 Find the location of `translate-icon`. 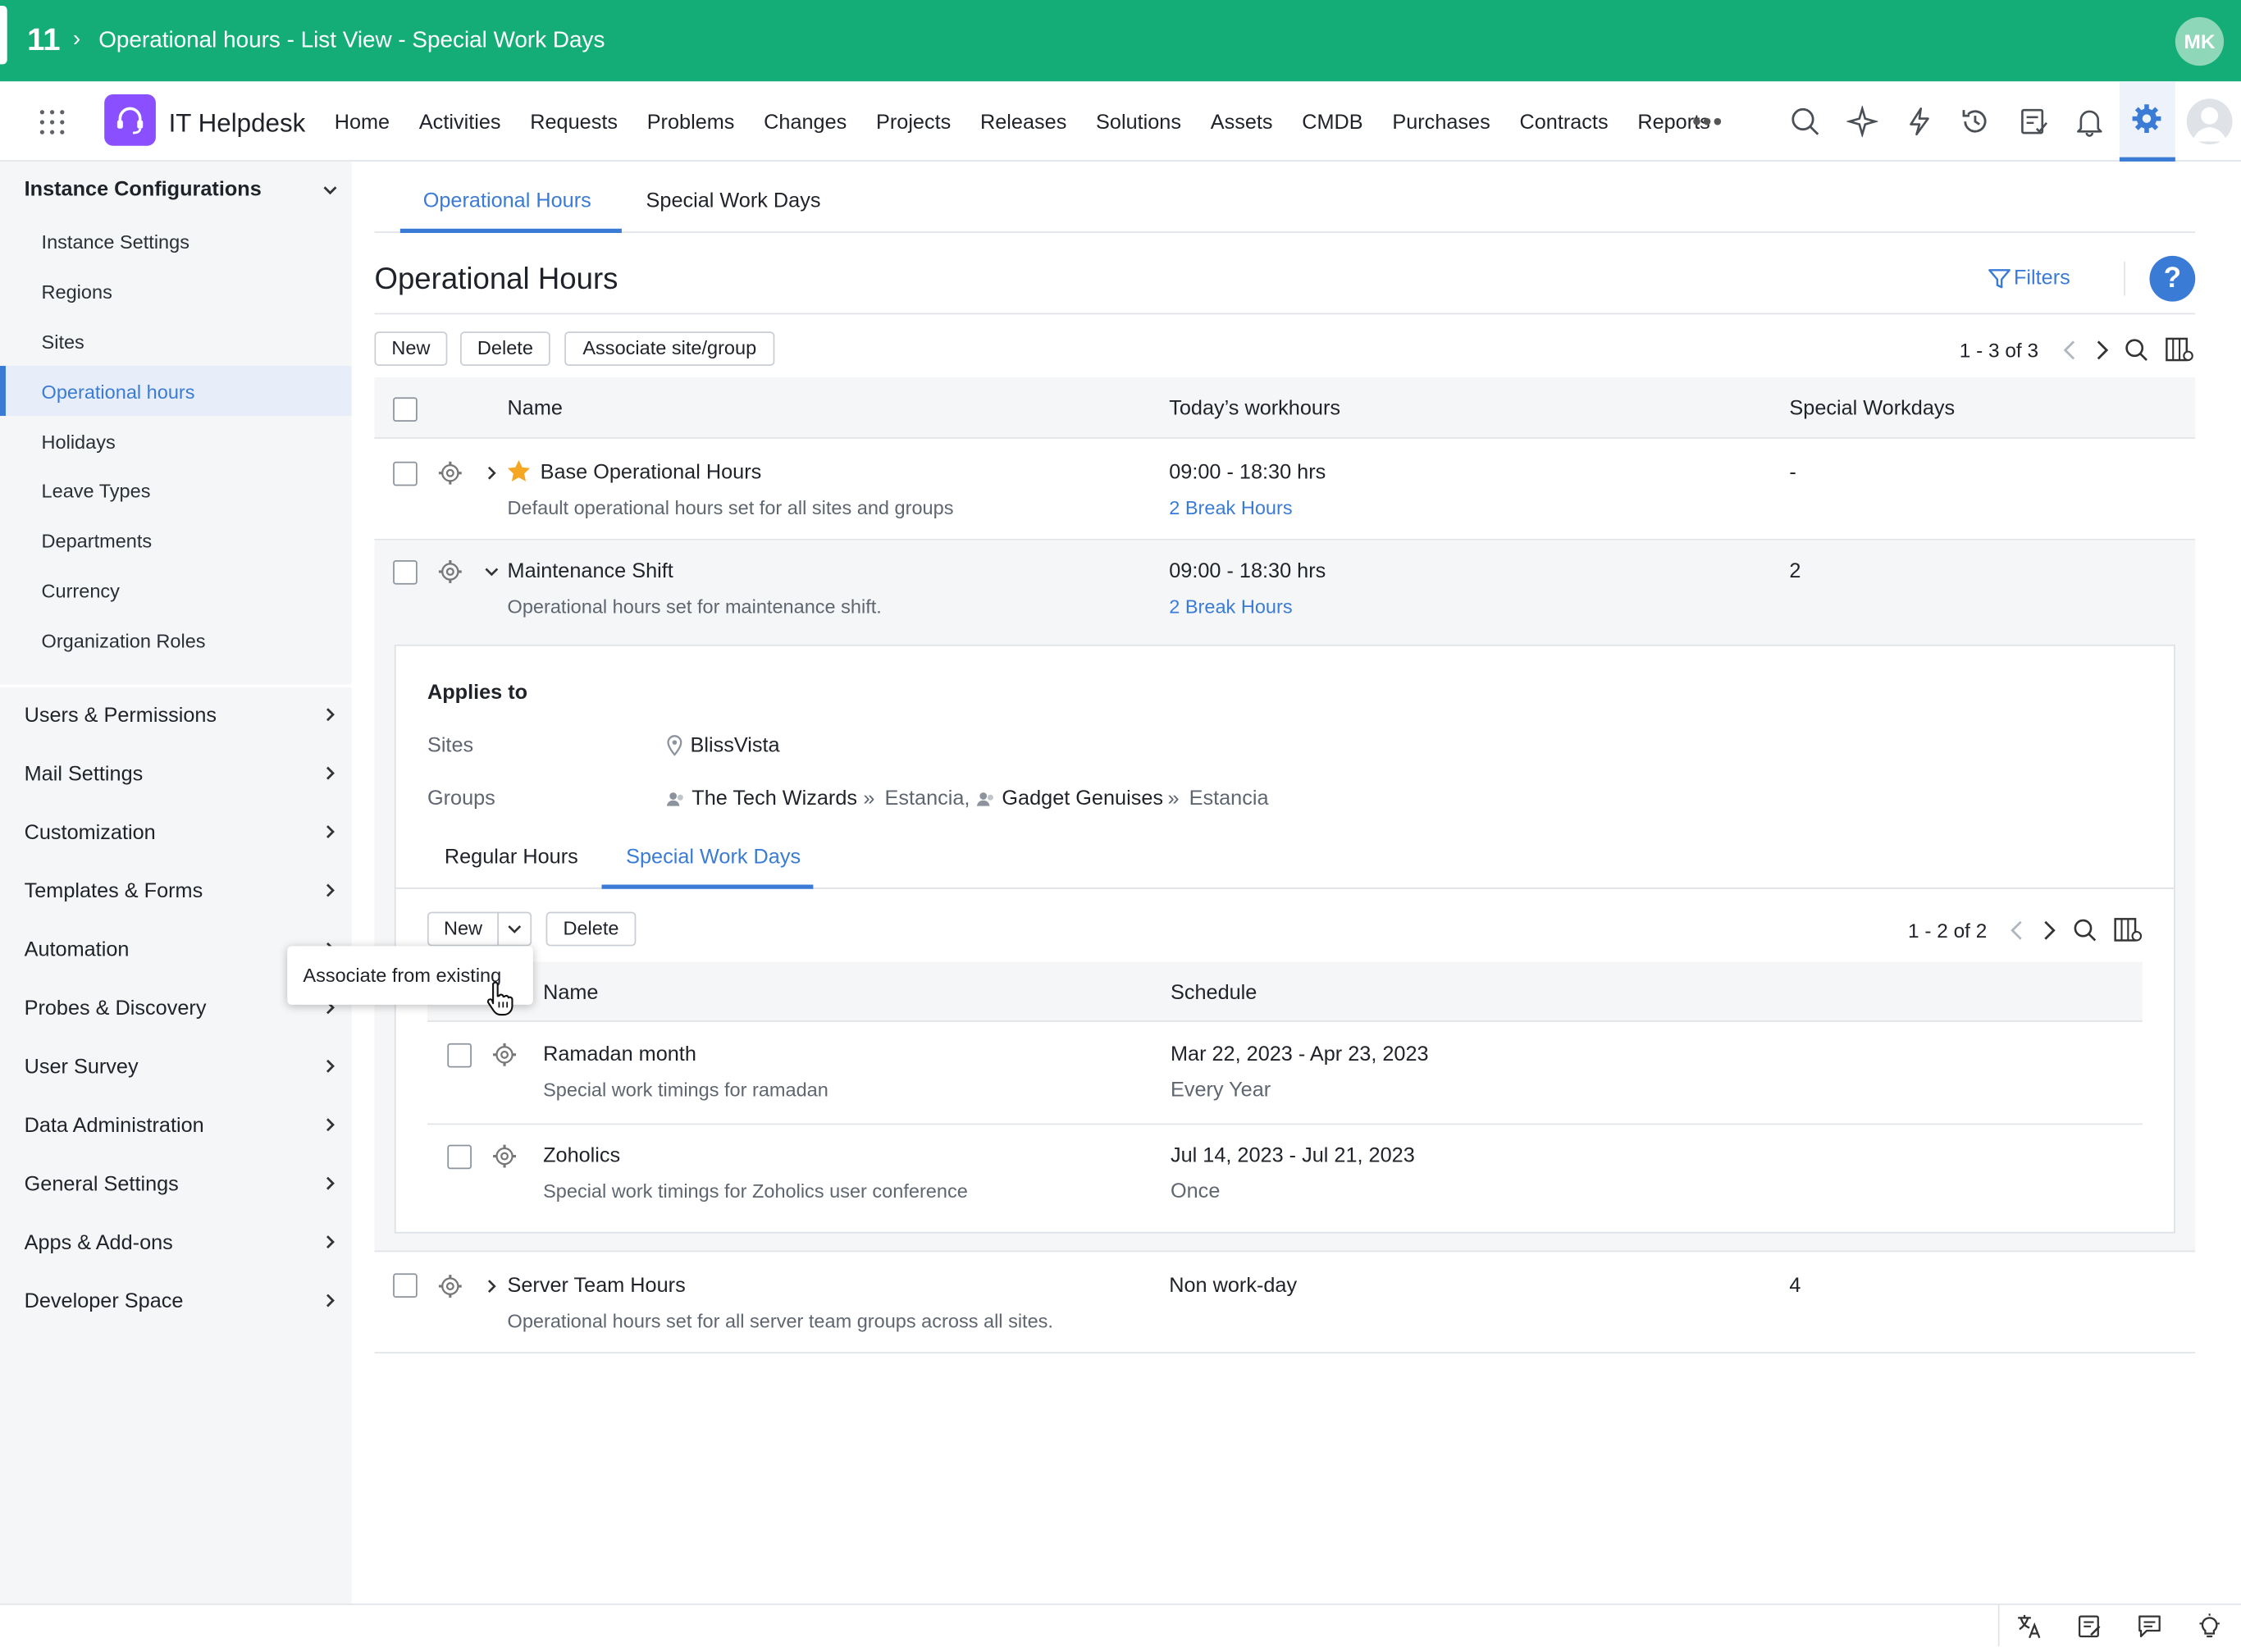

translate-icon is located at coordinates (2029, 1626).